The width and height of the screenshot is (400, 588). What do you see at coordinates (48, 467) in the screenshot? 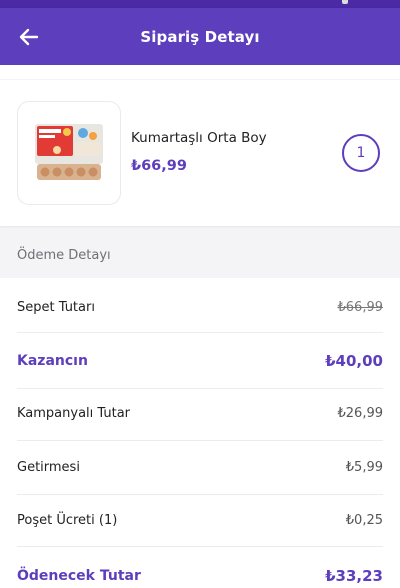
I see `row-label: Getirmesi` at bounding box center [48, 467].